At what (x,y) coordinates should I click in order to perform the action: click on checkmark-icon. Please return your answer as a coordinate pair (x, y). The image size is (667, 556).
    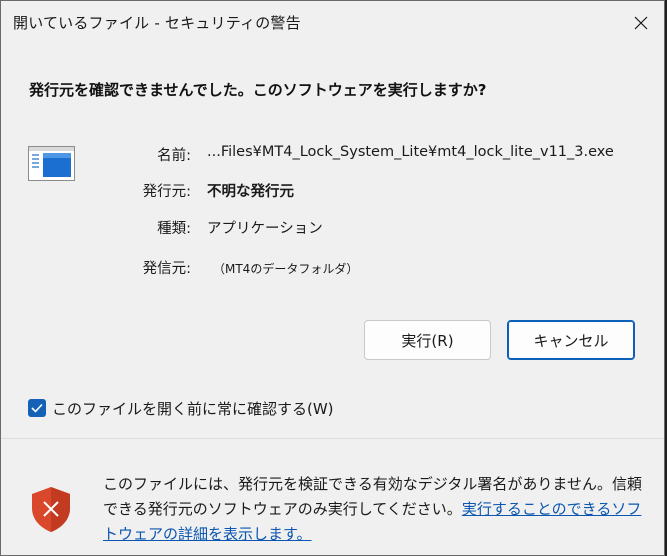
    Looking at the image, I should click on (37, 408).